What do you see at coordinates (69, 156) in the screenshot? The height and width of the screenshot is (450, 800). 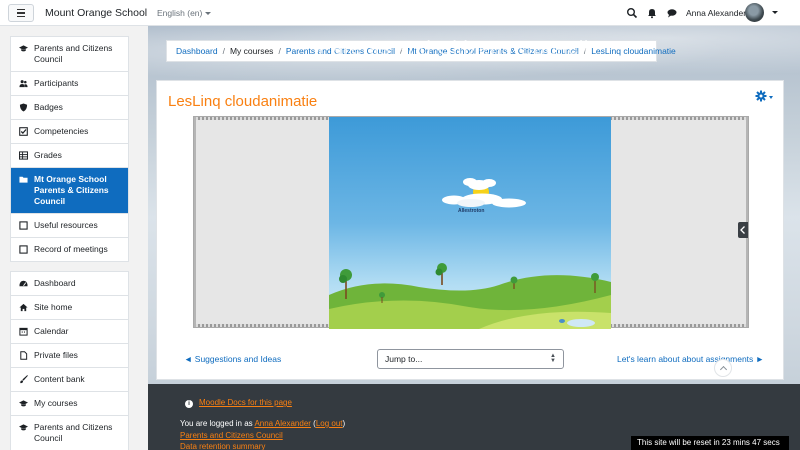 I see `sidebar-item-grades: Grades` at bounding box center [69, 156].